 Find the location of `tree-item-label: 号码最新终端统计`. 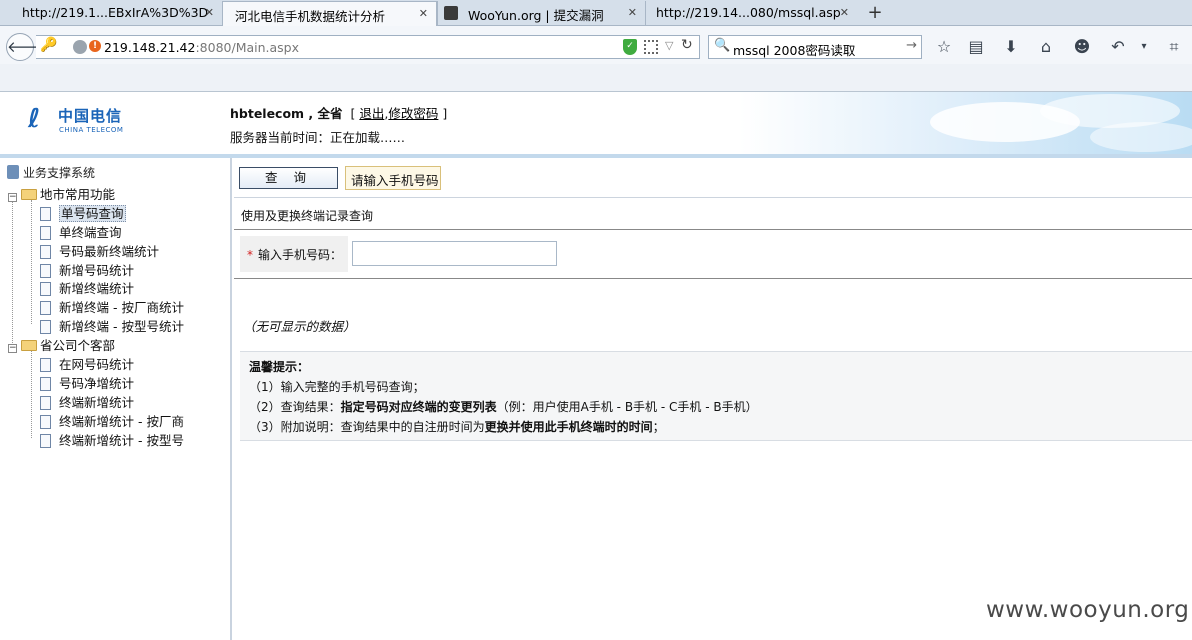

tree-item-label: 号码最新终端统计 is located at coordinates (109, 251).